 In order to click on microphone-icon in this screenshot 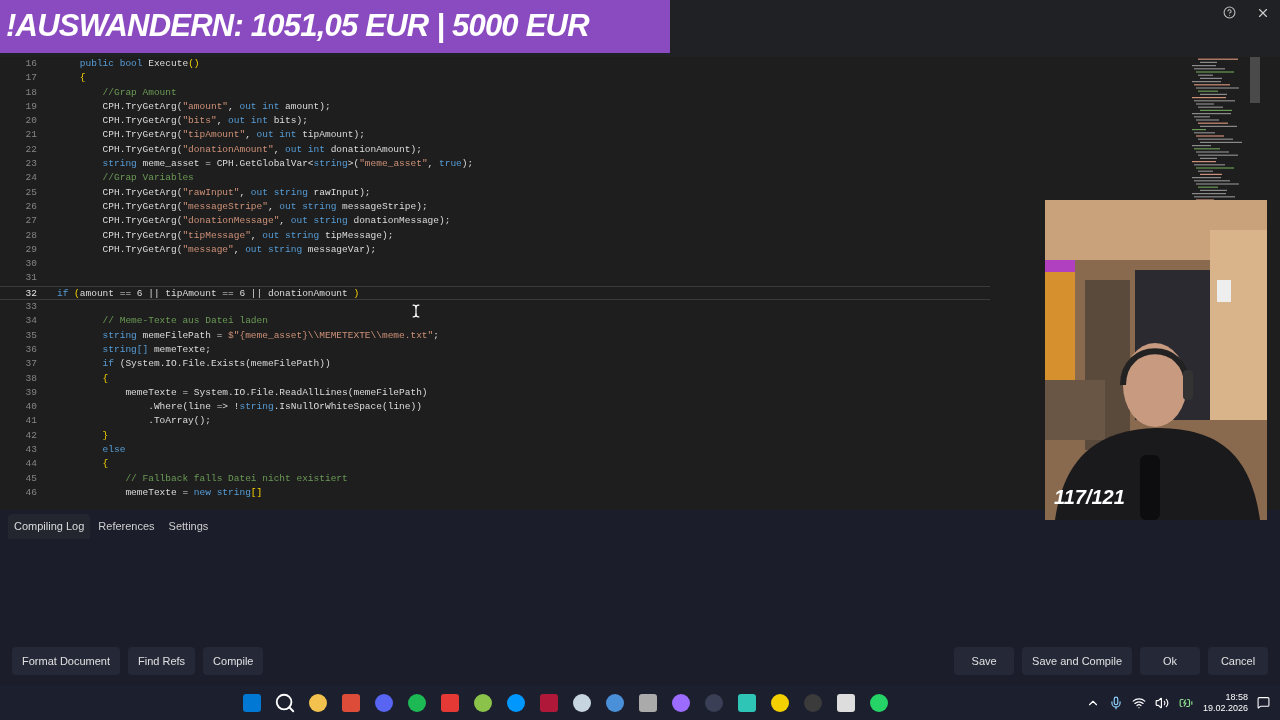, I will do `click(1115, 702)`.